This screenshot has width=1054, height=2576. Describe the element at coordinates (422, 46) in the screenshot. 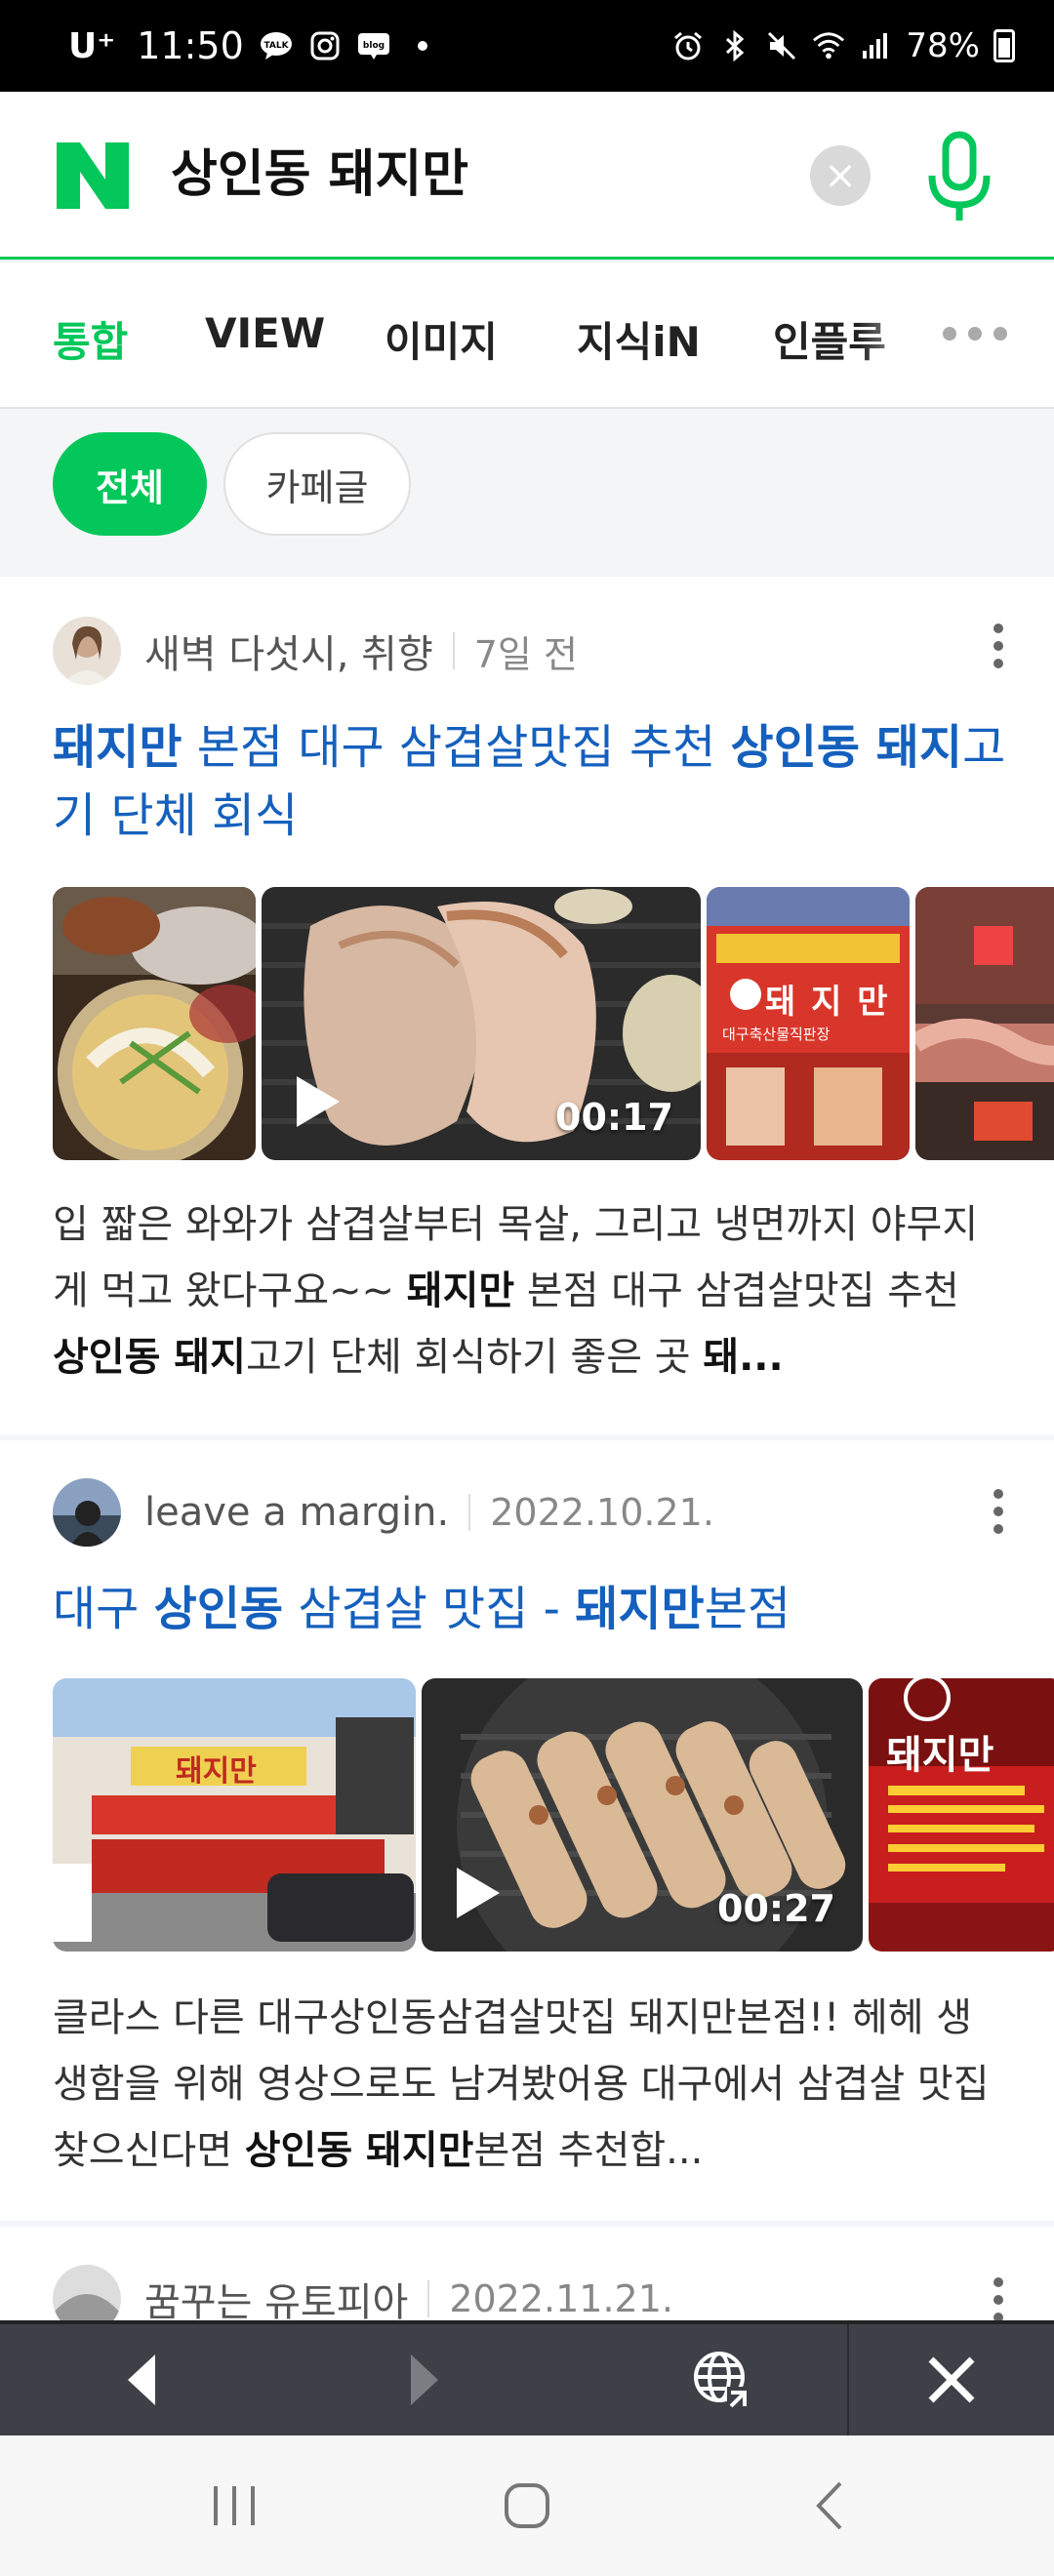

I see `notification-dot-icon` at that location.